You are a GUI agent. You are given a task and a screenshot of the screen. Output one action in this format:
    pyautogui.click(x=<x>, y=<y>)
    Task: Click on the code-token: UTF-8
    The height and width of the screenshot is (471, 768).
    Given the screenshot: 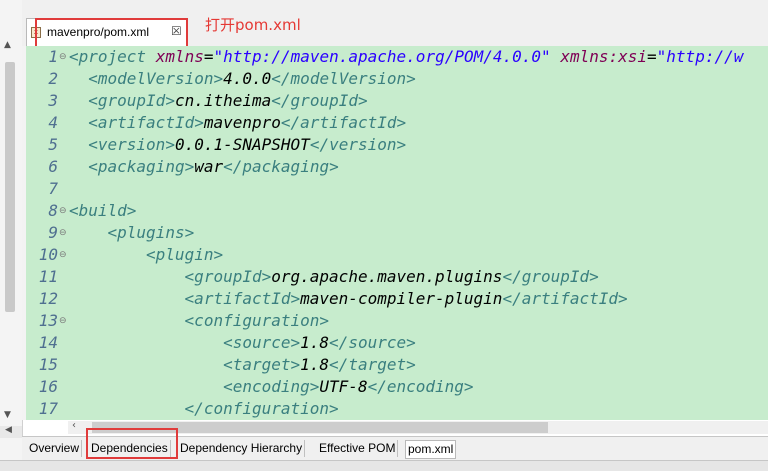 What is the action you would take?
    pyautogui.click(x=343, y=386)
    